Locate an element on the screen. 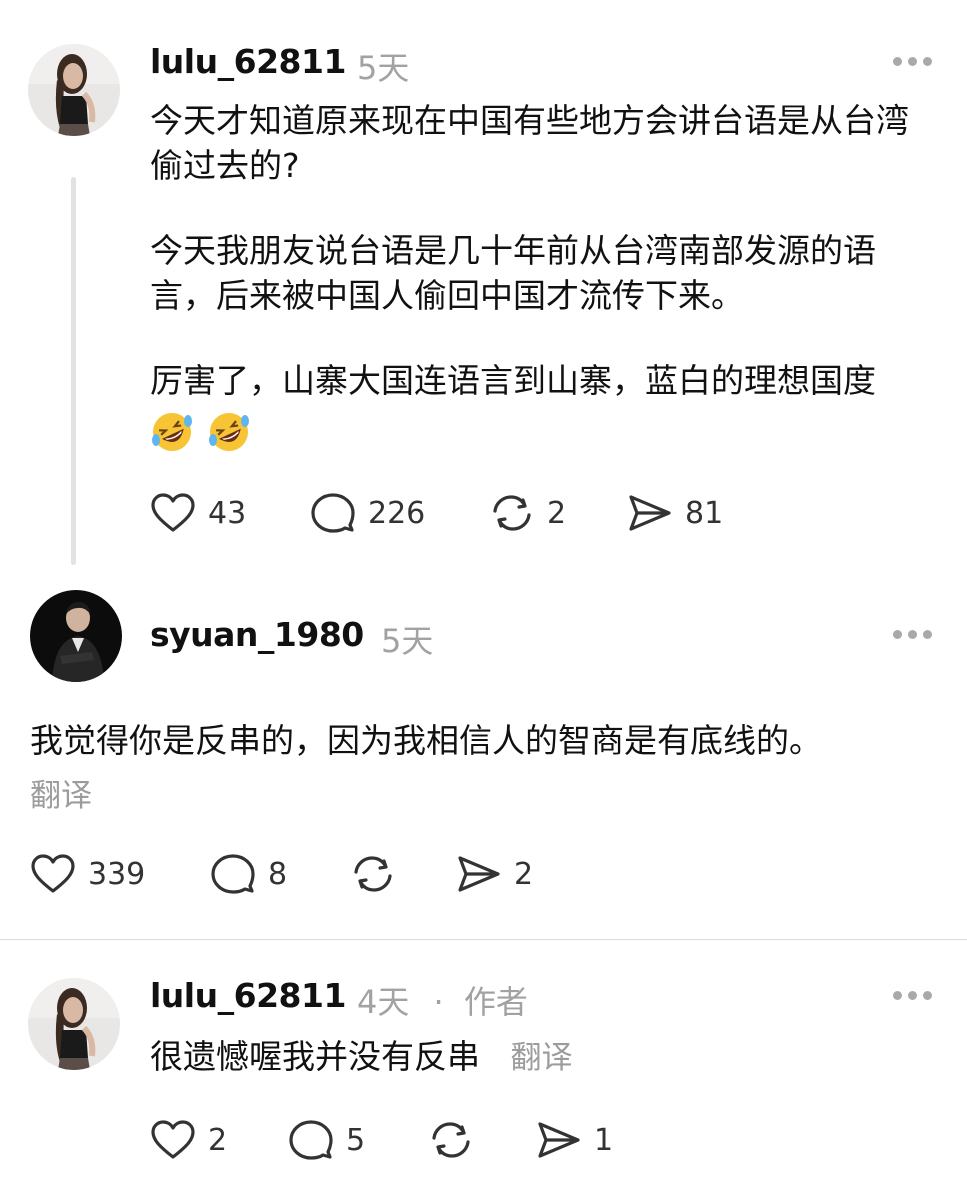  share-button: 1 is located at coordinates (574, 1140).